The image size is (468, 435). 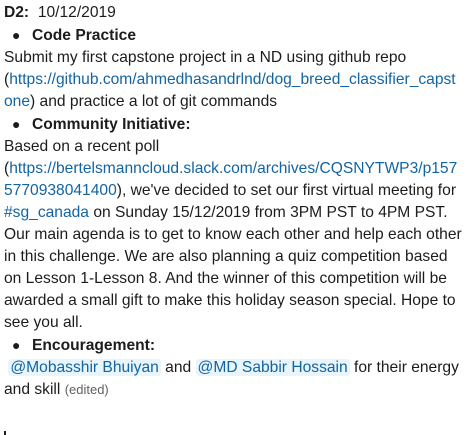 What do you see at coordinates (76, 12) in the screenshot?
I see `day-date: 10/12/2019` at bounding box center [76, 12].